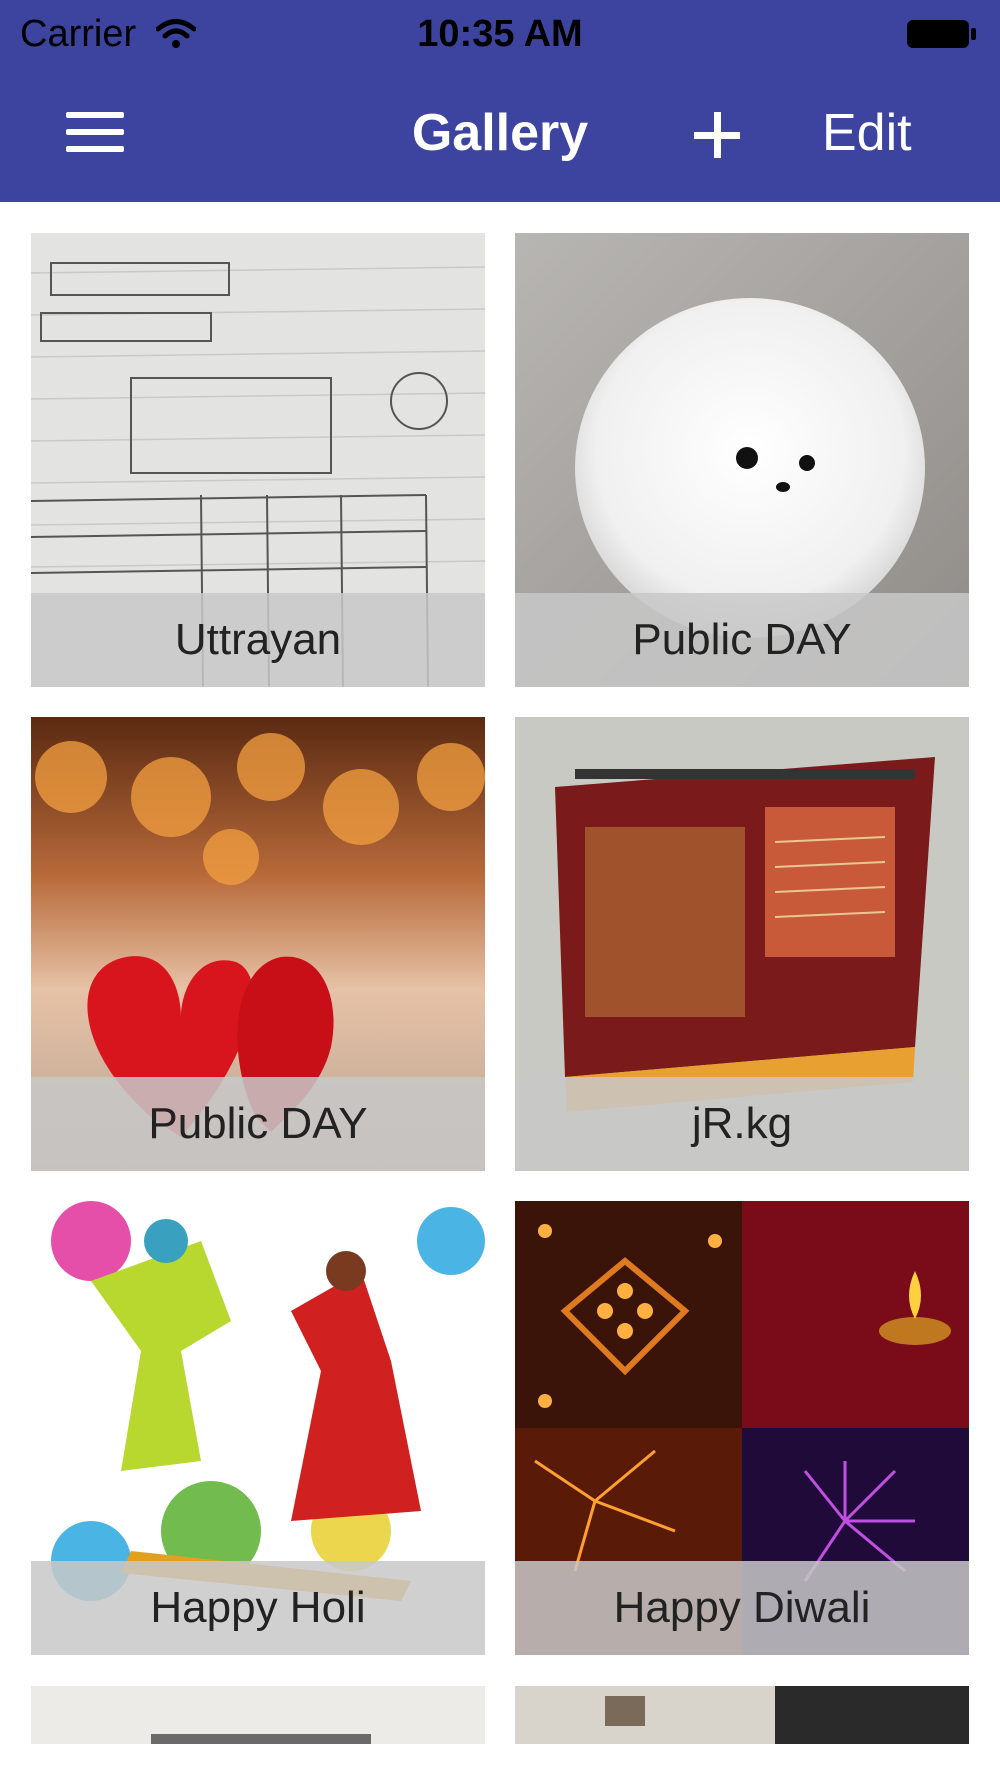 Image resolution: width=1000 pixels, height=1778 pixels. Describe the element at coordinates (742, 1608) in the screenshot. I see `gallery-item-caption: Happy Diwali` at that location.